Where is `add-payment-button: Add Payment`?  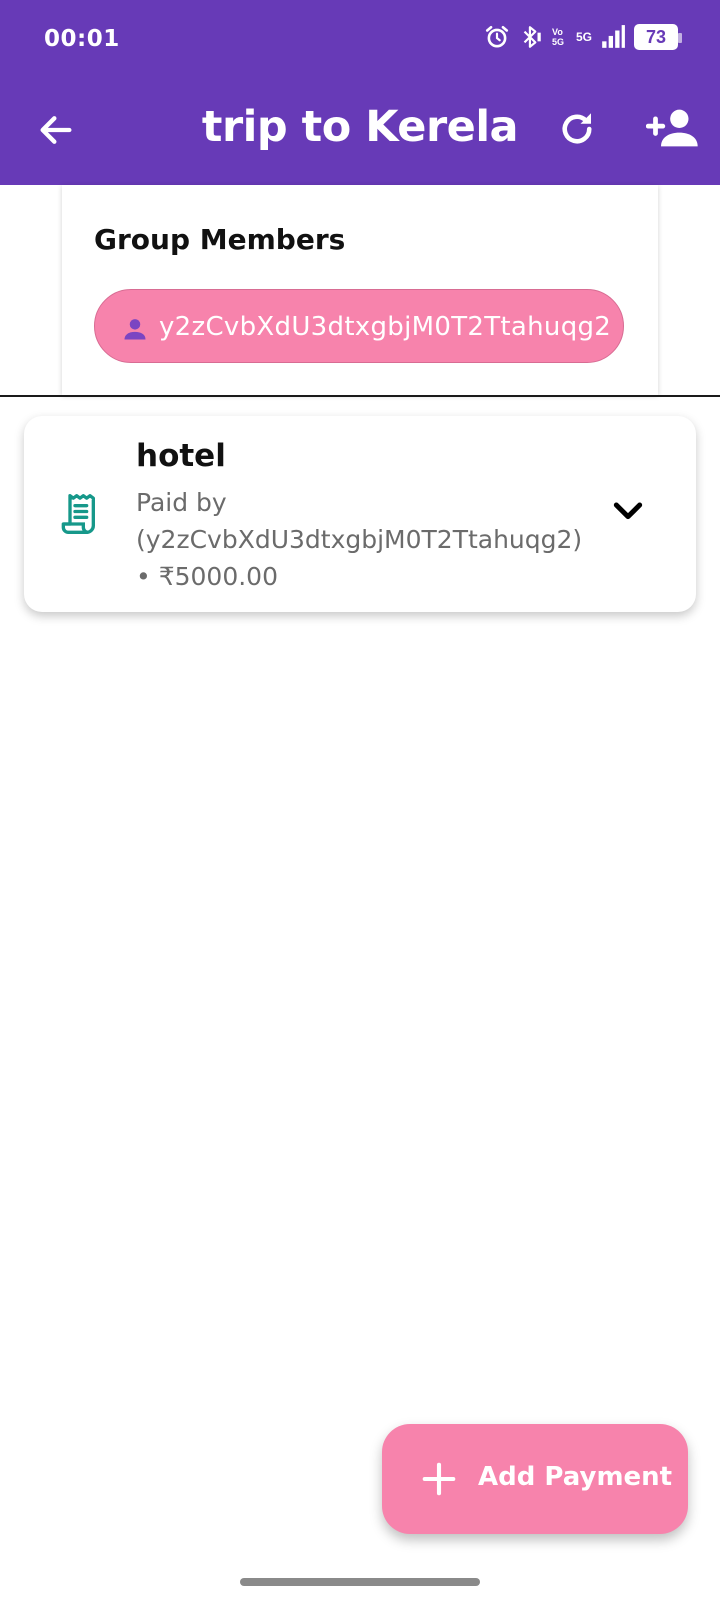 add-payment-button: Add Payment is located at coordinates (535, 1479).